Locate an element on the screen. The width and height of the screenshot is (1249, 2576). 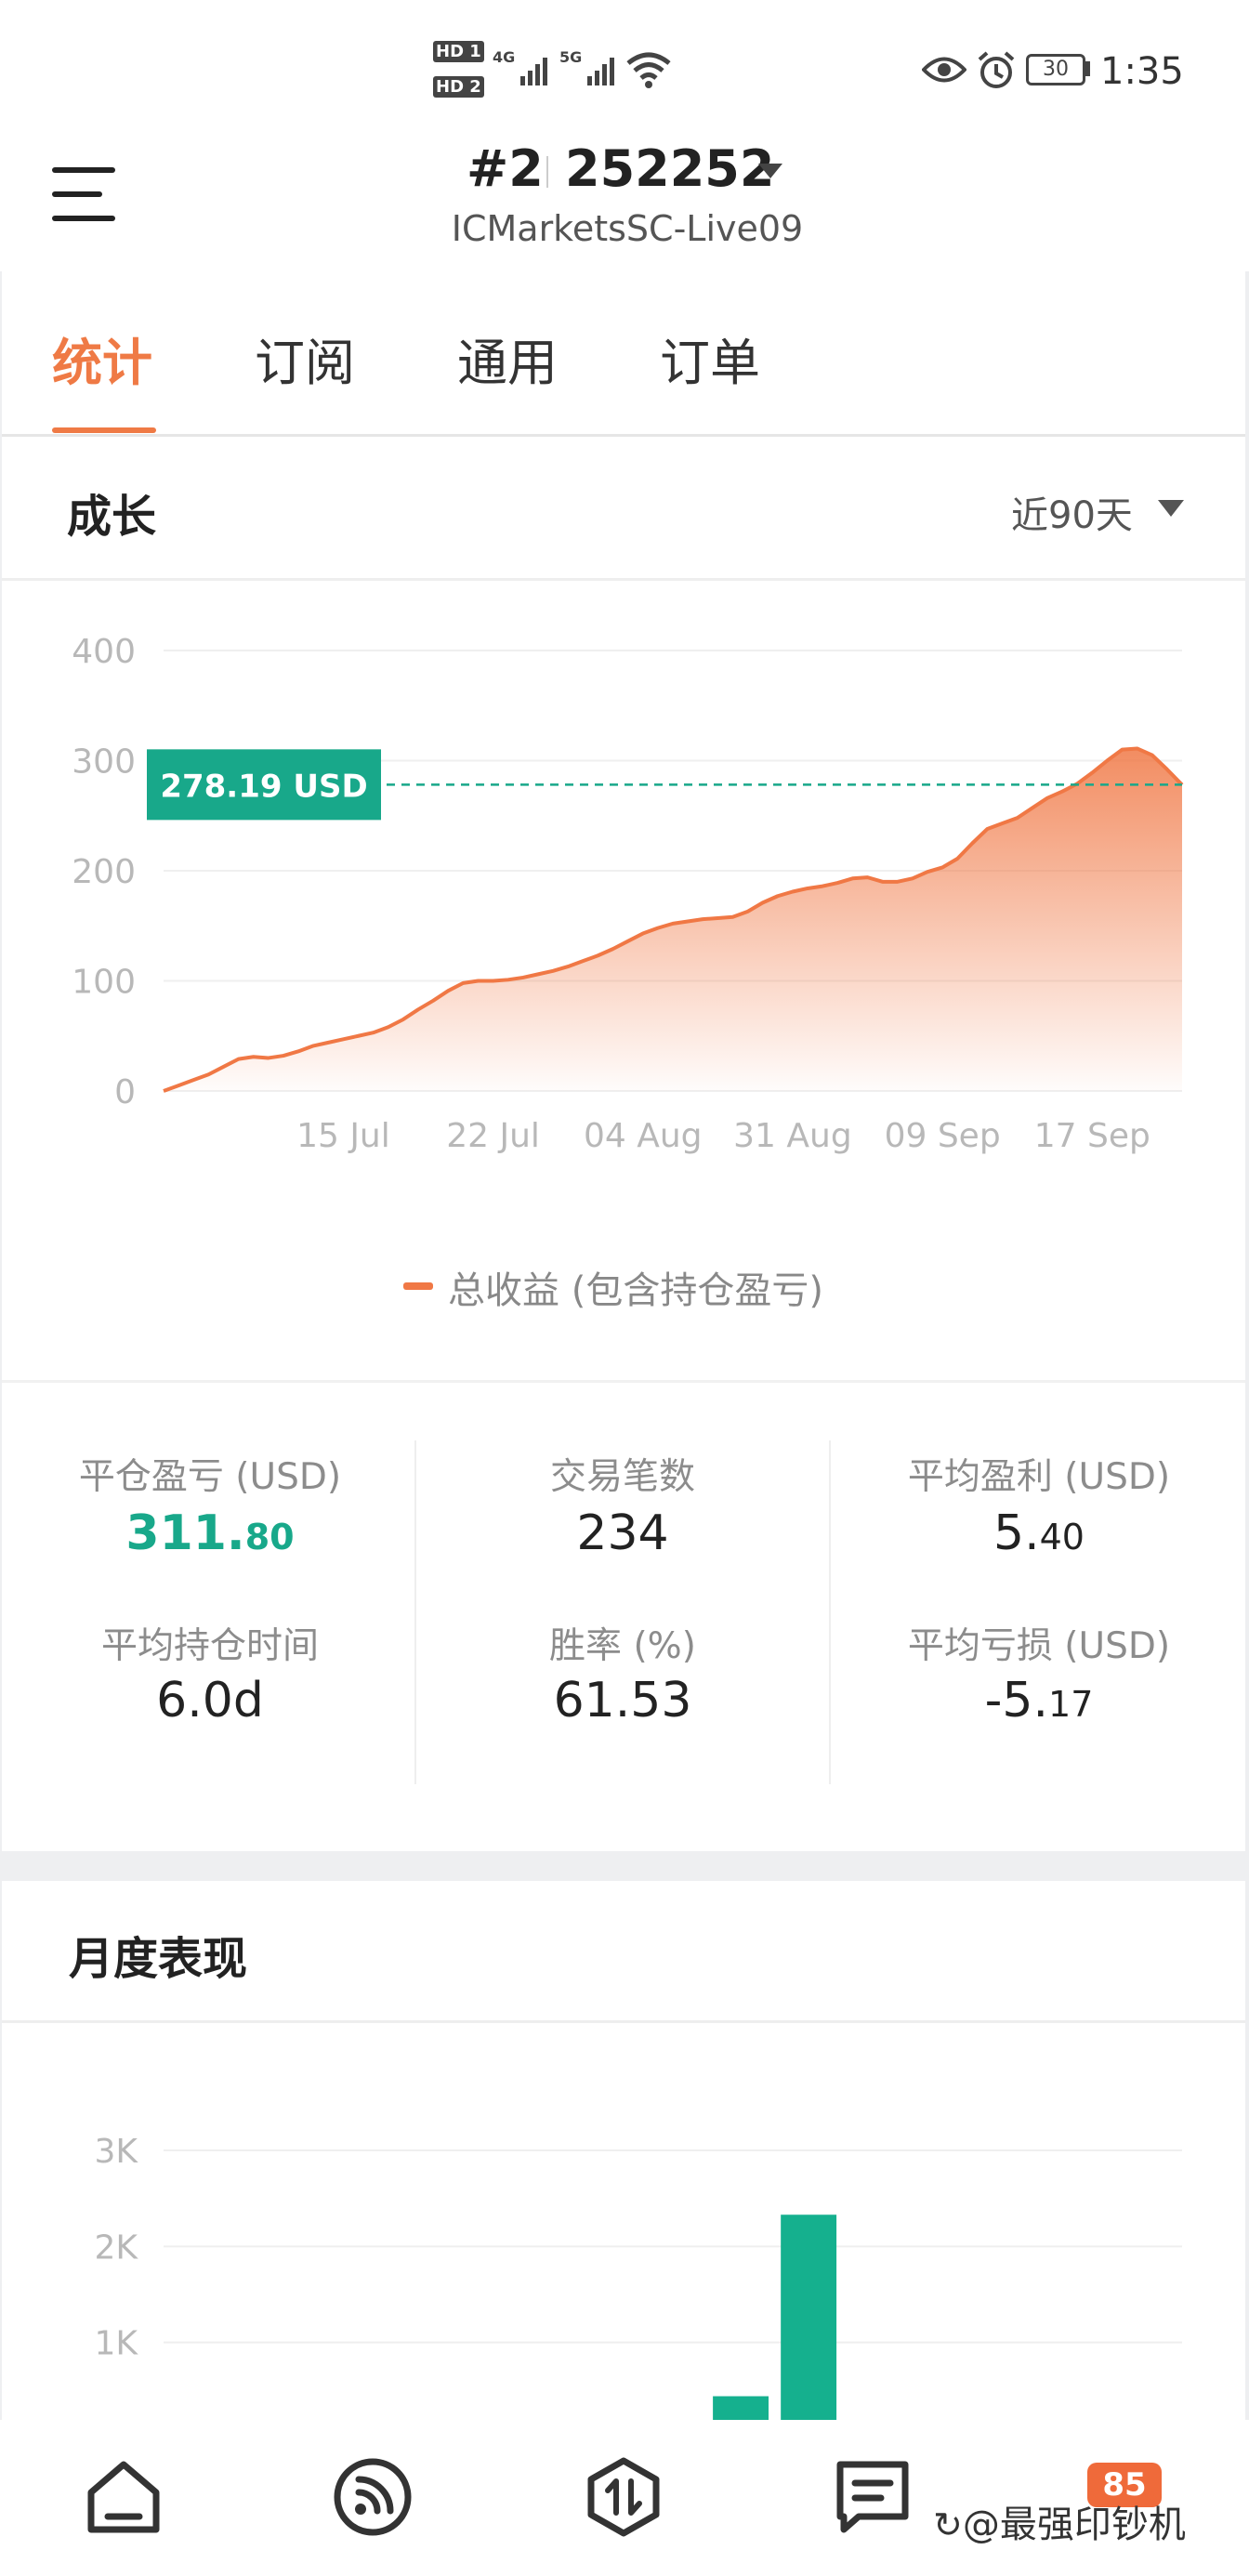
legend-label: 总收益 (包含持仓盈亏) is located at coordinates (635, 1290).